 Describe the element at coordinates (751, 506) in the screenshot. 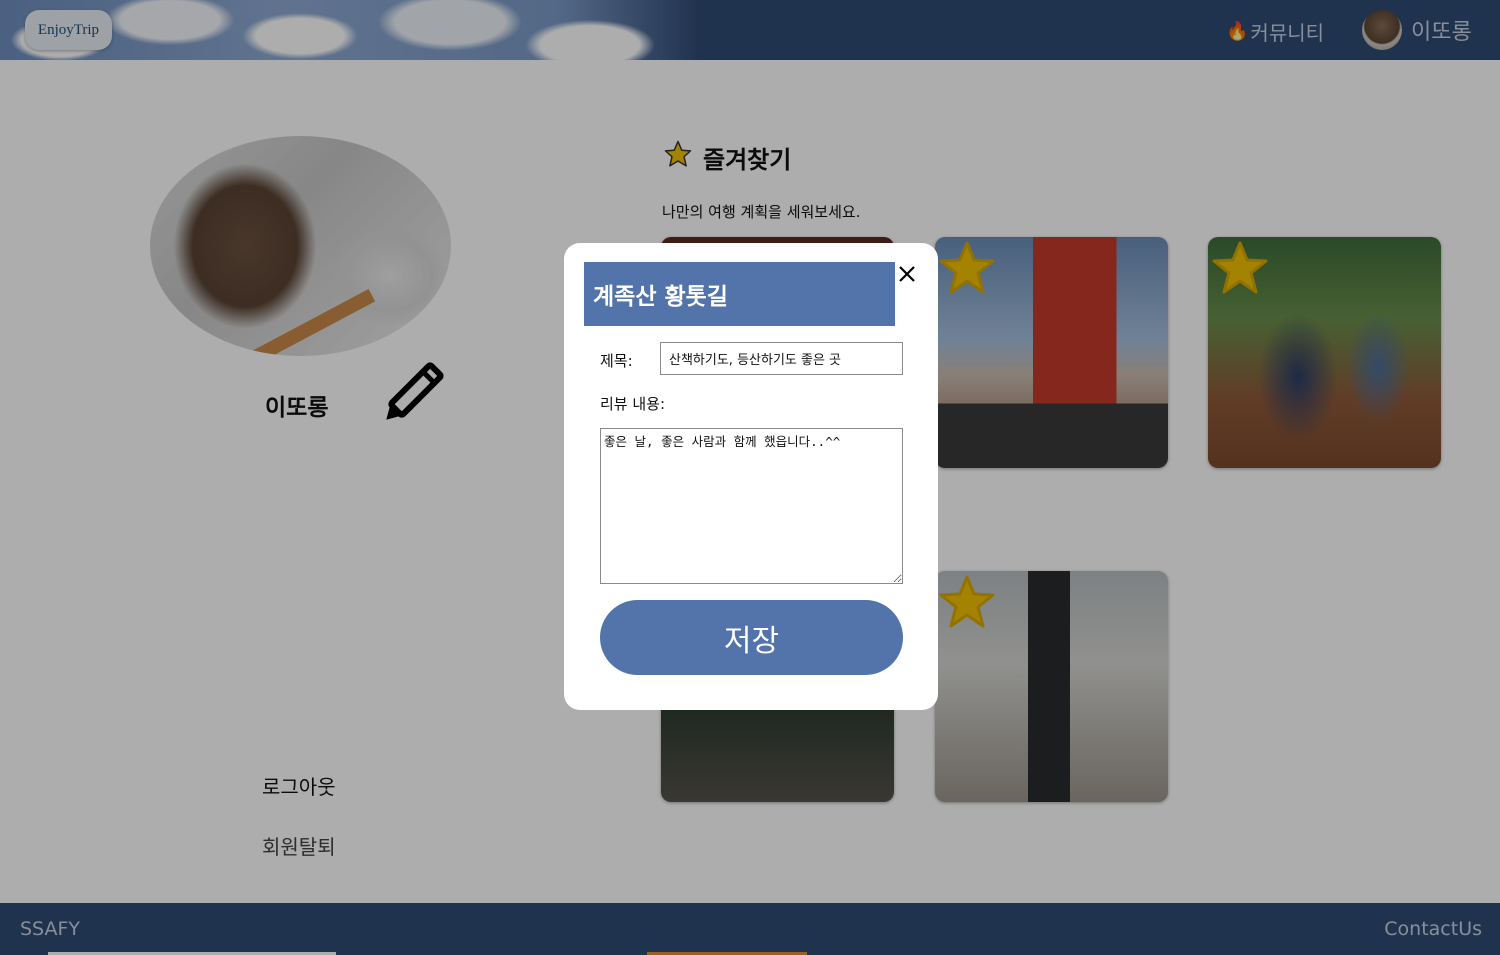

I see `review-textarea: 좋은 날, 좋은 사람과 함께 했읍니다..^^` at that location.